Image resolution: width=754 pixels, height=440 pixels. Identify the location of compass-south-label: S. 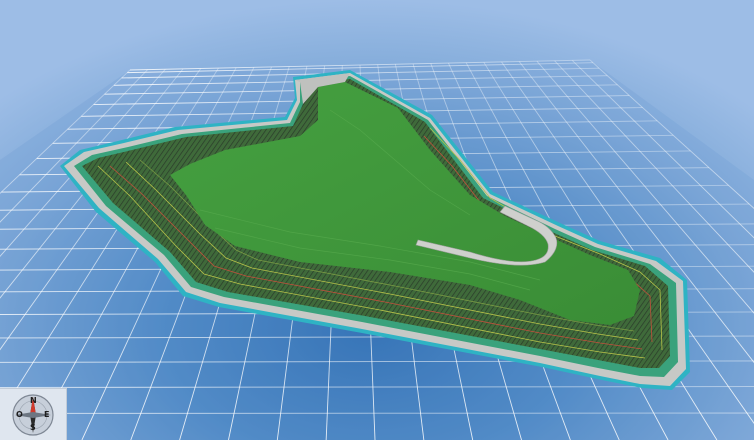
(33, 427).